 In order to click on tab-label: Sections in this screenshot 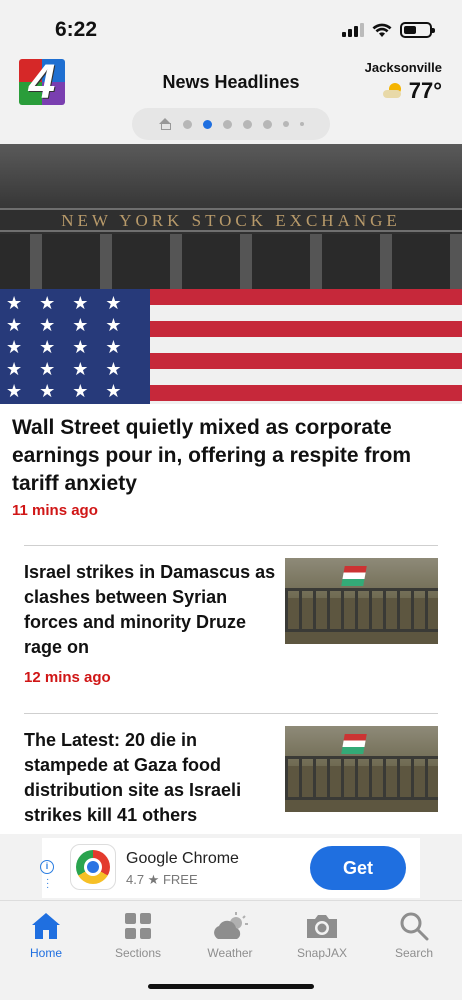, I will do `click(138, 953)`.